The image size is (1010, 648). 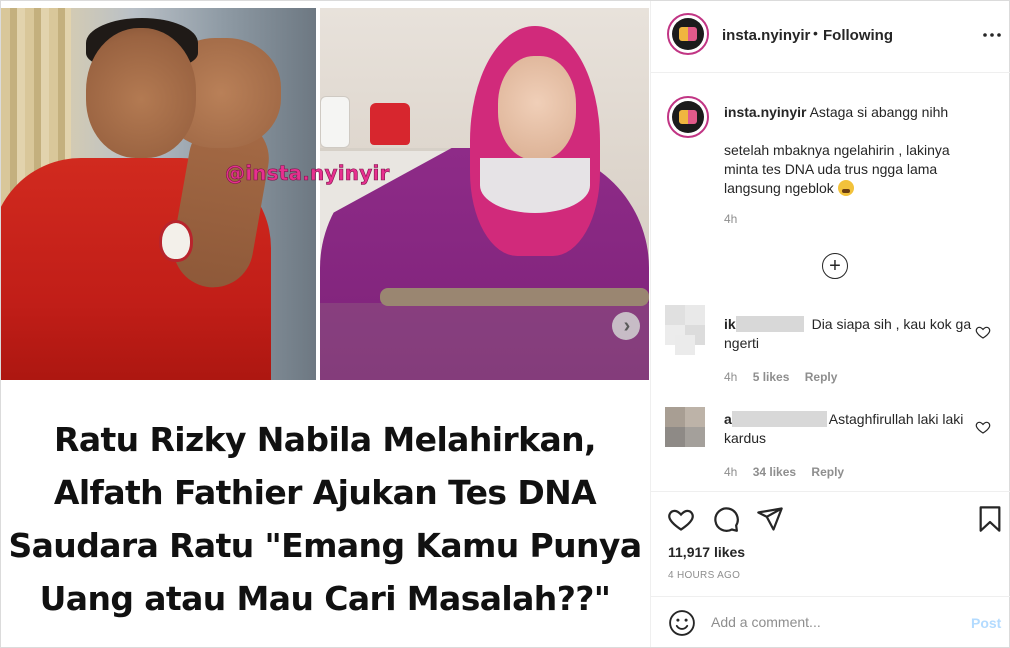 What do you see at coordinates (730, 219) in the screenshot?
I see `caption-timestamp: 4h` at bounding box center [730, 219].